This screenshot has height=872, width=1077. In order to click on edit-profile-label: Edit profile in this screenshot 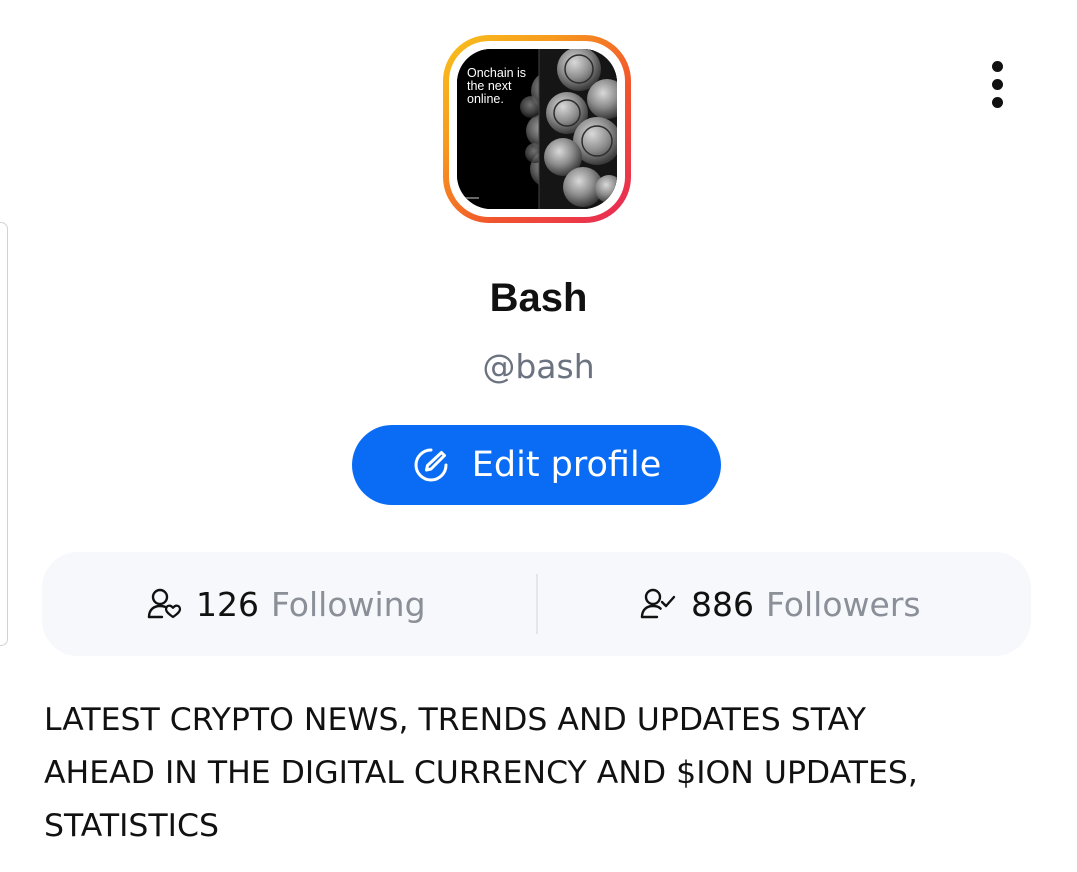, I will do `click(566, 465)`.